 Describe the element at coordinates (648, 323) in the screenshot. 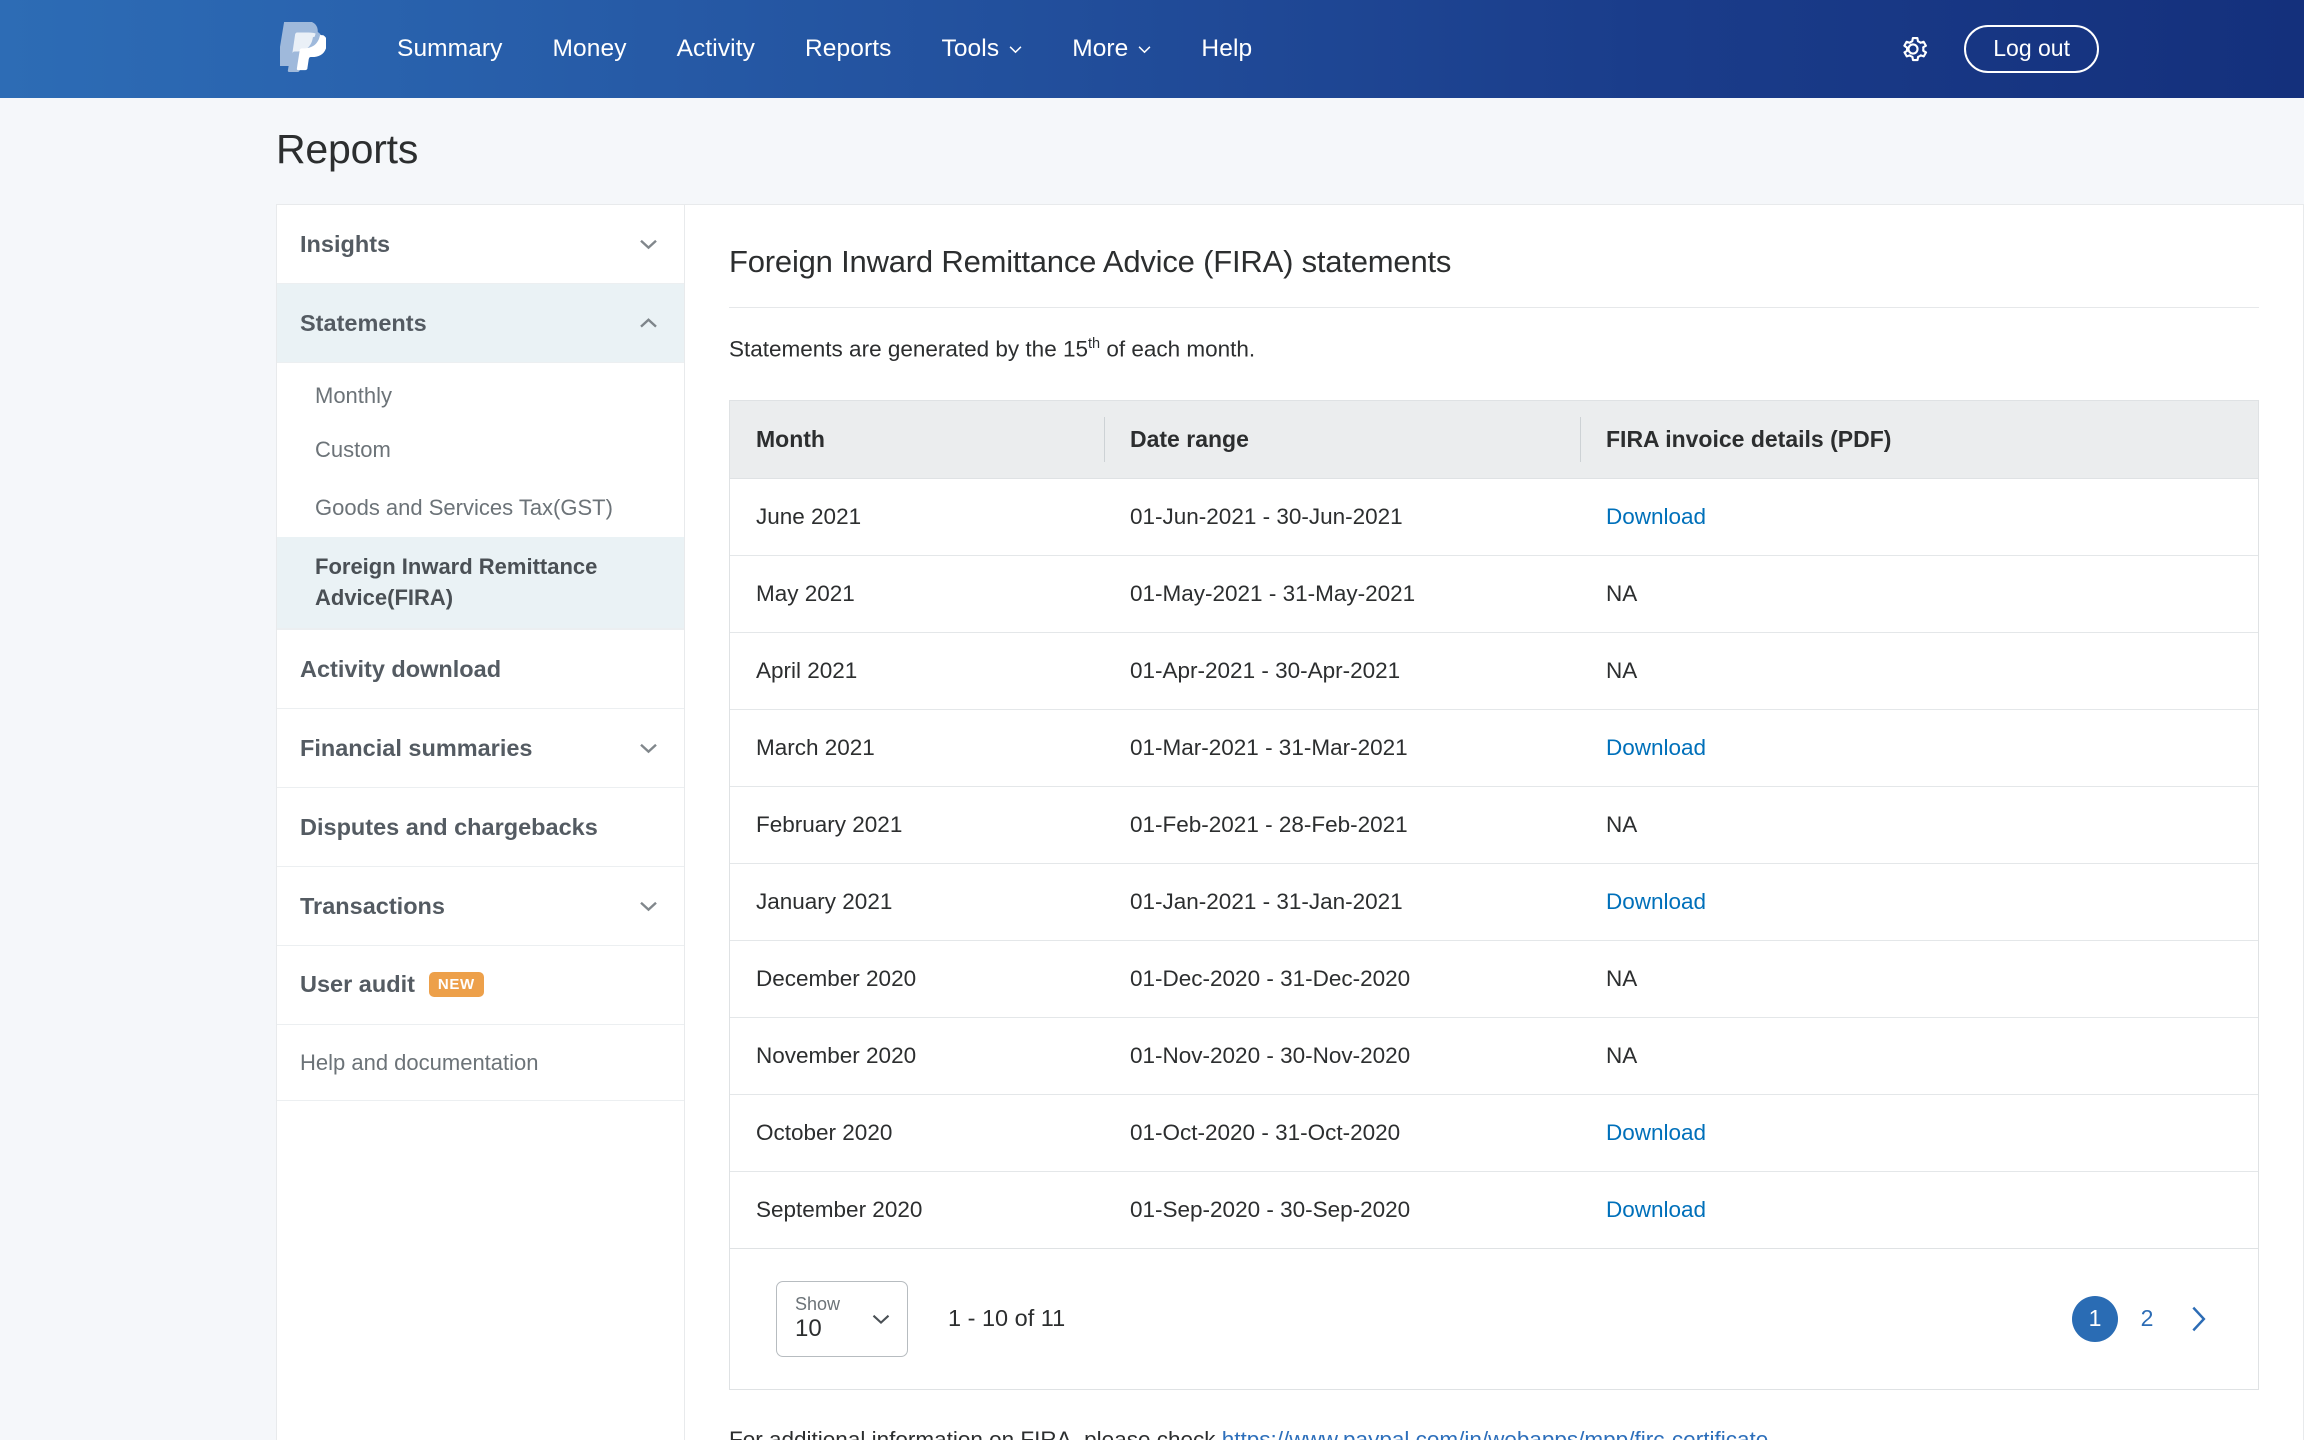

I see `chevron-up-icon` at that location.